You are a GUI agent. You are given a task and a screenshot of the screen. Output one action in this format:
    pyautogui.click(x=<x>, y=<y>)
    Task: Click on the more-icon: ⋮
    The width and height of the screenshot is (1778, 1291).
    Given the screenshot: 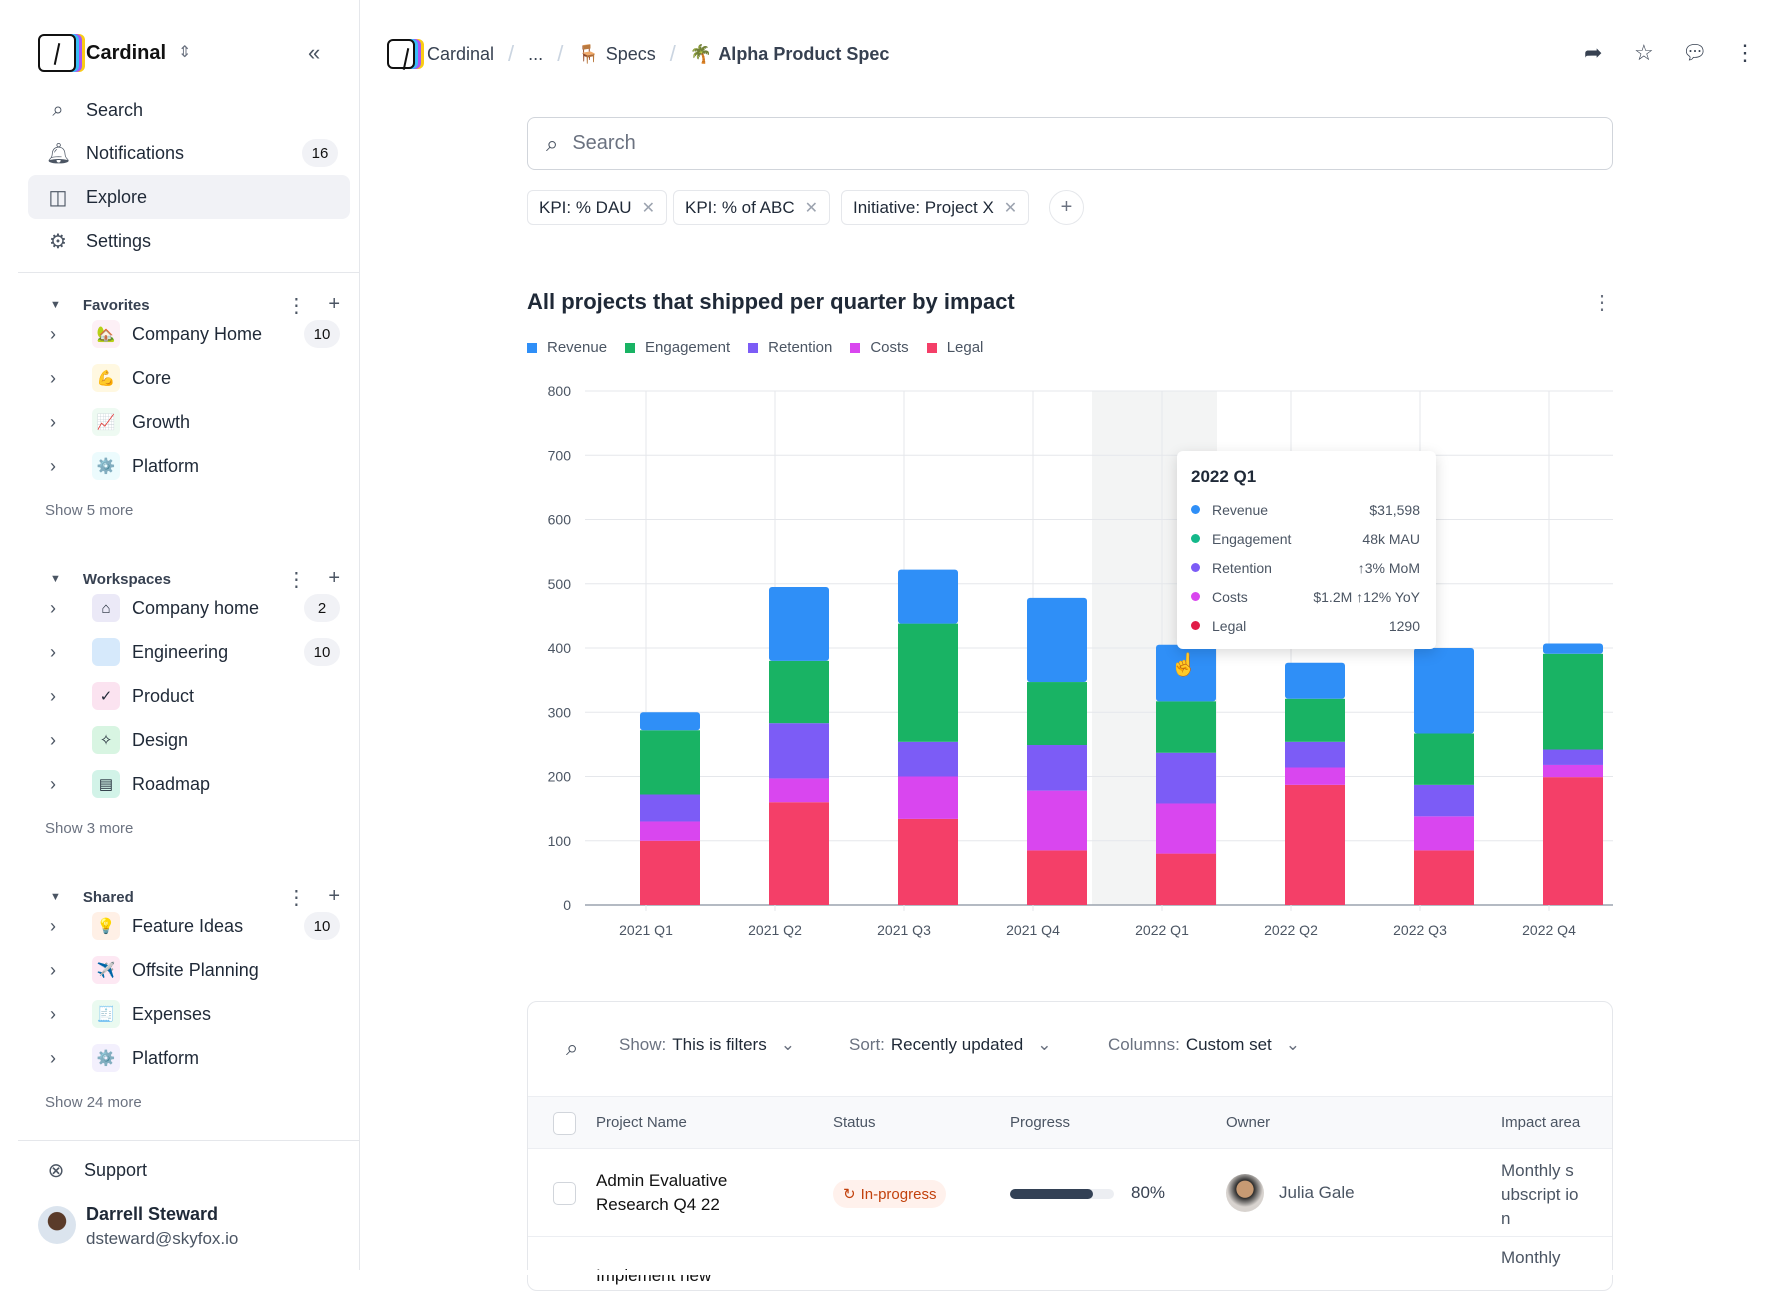 What is the action you would take?
    pyautogui.click(x=1745, y=53)
    